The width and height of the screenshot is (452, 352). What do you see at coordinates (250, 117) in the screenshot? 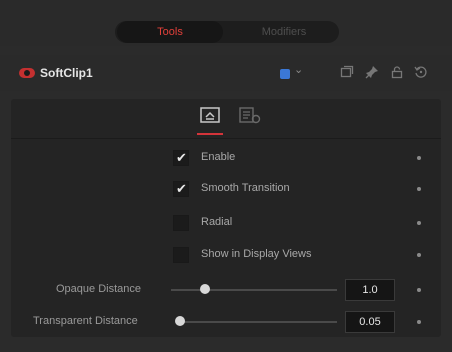
I see `settings-tab-icon` at bounding box center [250, 117].